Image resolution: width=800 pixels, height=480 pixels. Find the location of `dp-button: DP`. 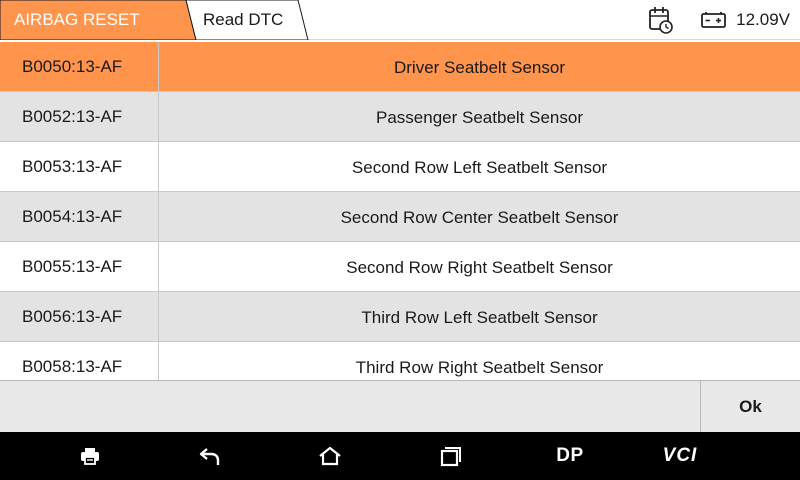

dp-button: DP is located at coordinates (570, 456).